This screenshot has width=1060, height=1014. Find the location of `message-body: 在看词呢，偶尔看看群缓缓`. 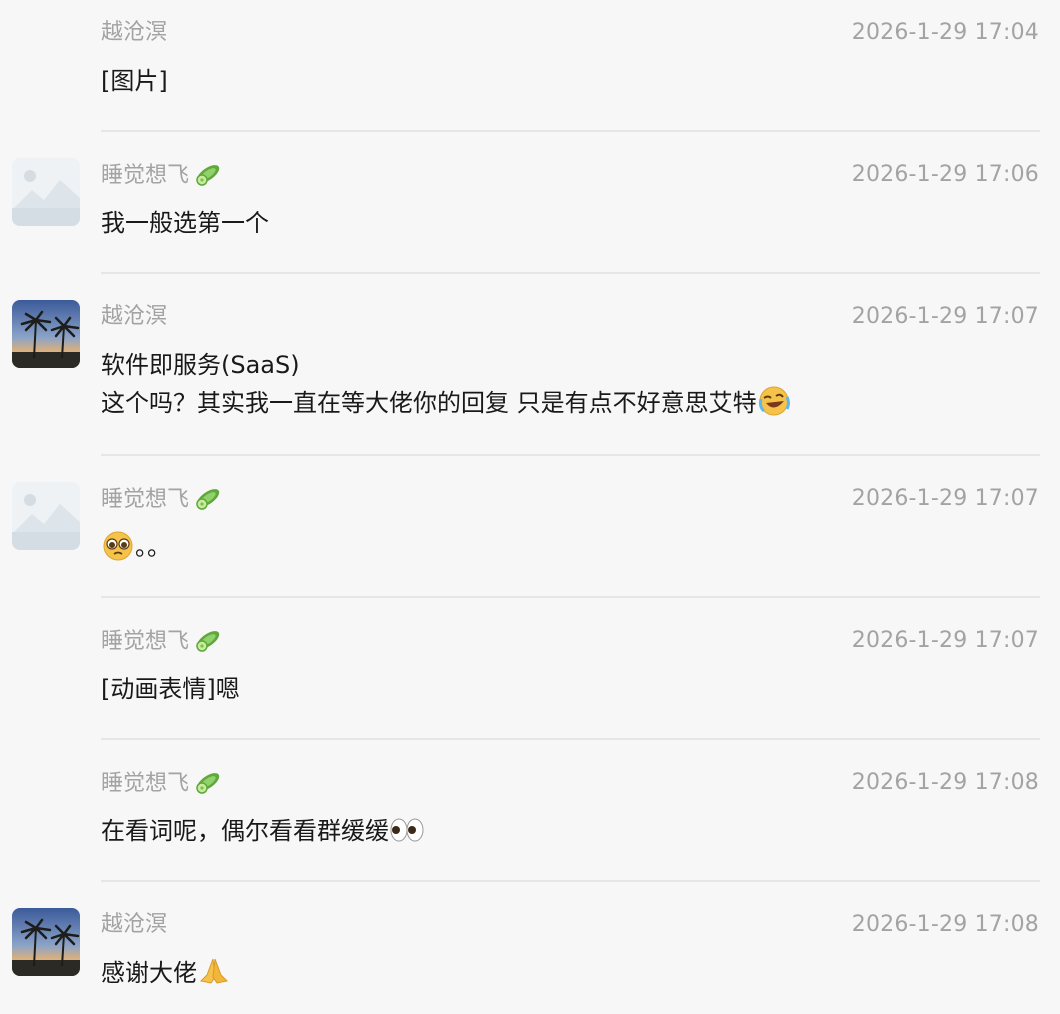

message-body: 在看词呢，偶尔看看群缓缓 is located at coordinates (263, 834).